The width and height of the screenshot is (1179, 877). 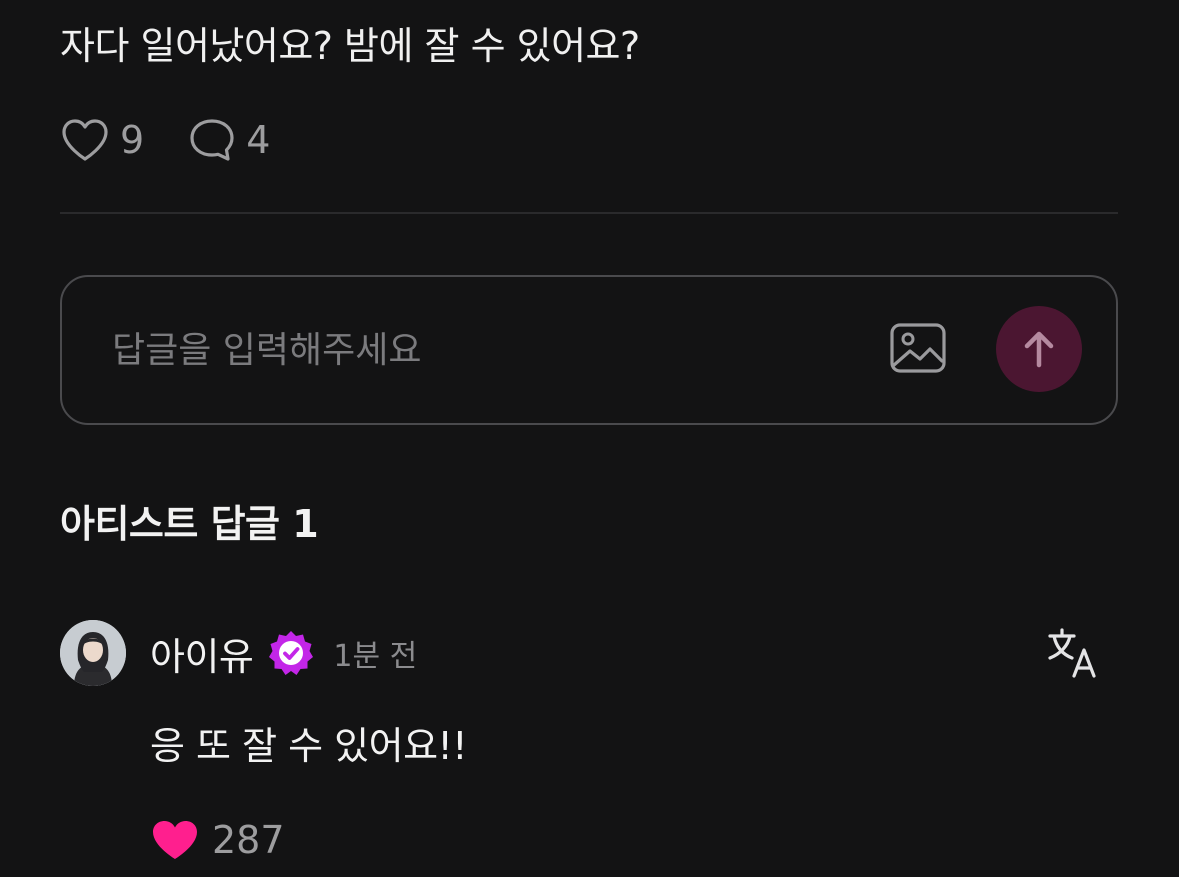 I want to click on comment-button: 4, so click(x=229, y=140).